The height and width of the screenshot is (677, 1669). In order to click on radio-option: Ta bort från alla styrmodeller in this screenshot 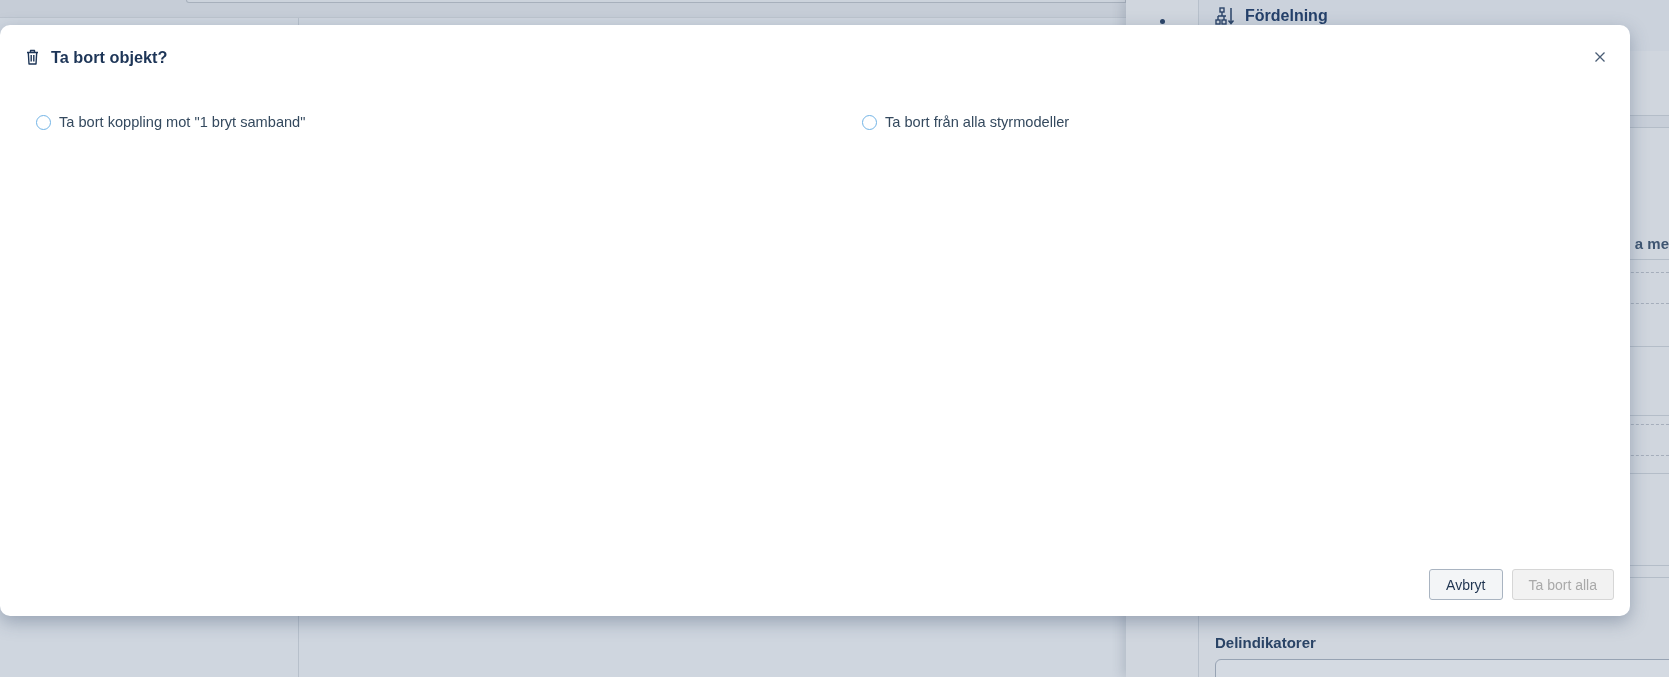, I will do `click(966, 122)`.